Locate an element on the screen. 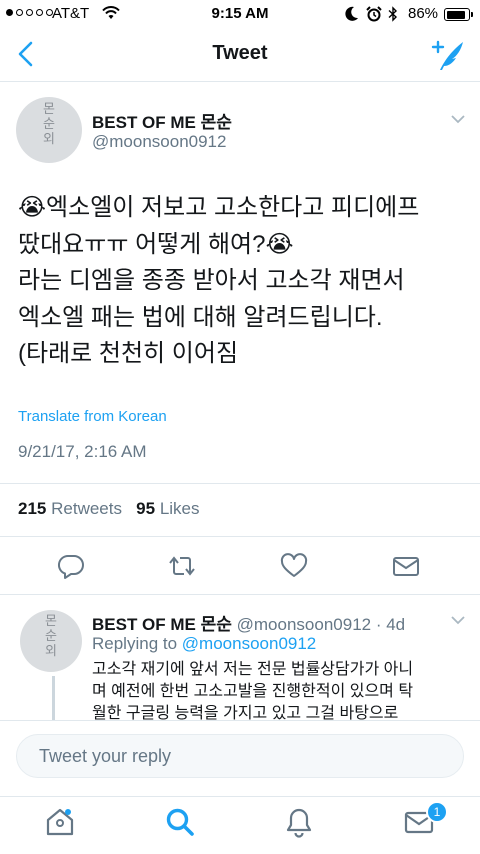  moon-icon is located at coordinates (351, 13).